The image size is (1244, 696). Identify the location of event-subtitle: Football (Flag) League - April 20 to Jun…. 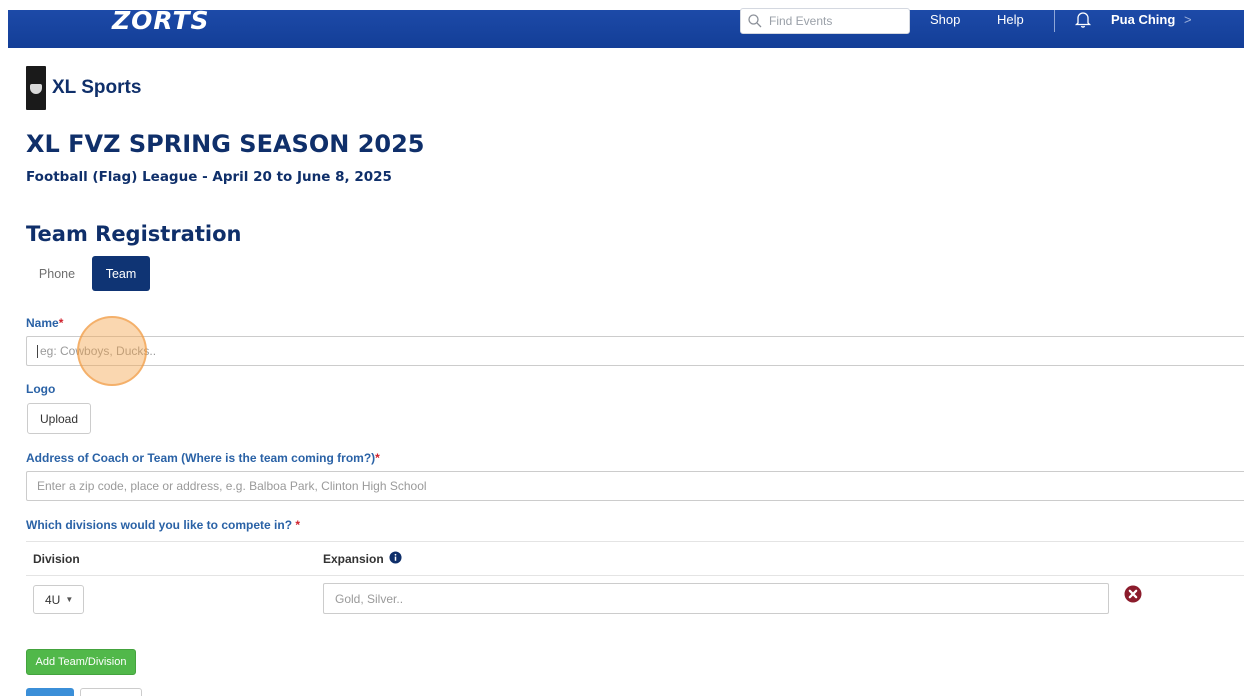
(209, 177).